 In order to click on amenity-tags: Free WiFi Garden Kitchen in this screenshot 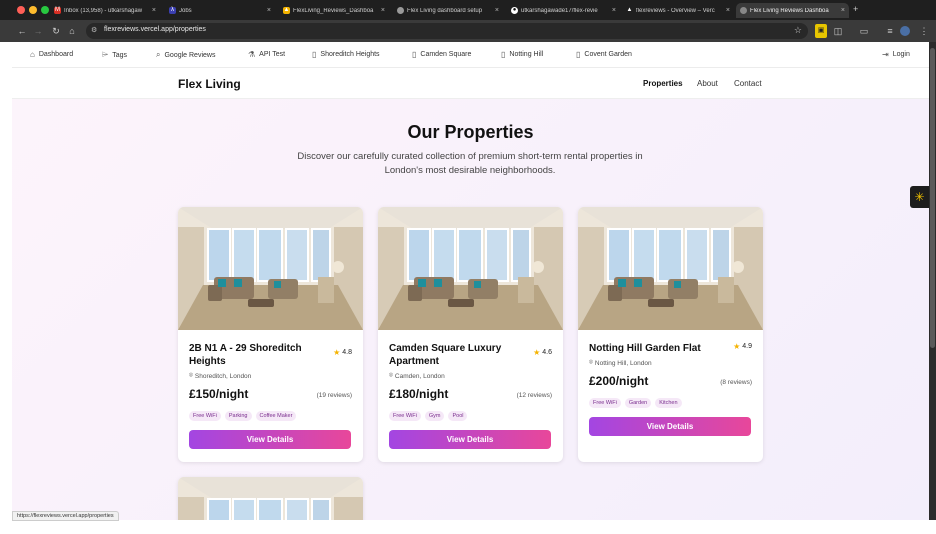, I will do `click(635, 403)`.